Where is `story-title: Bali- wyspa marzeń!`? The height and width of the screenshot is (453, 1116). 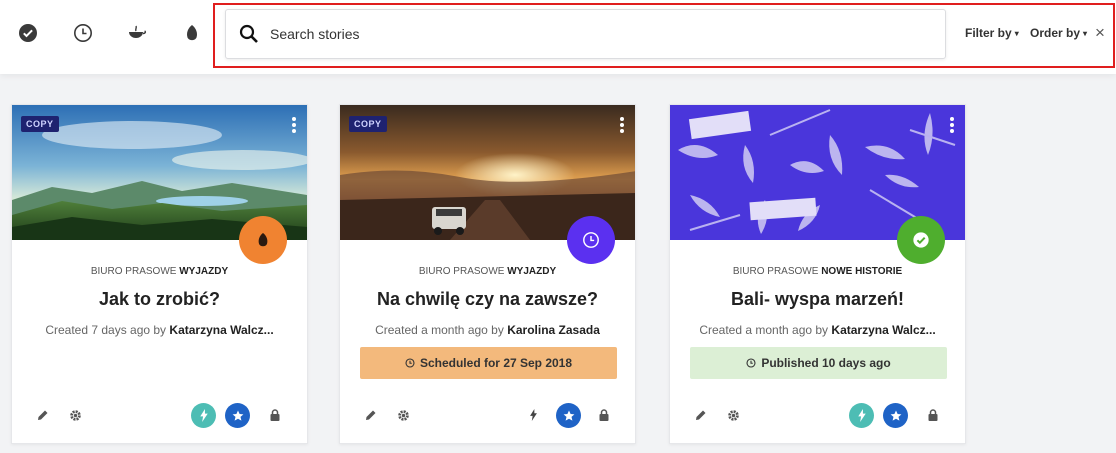
story-title: Bali- wyspa marzeń! is located at coordinates (817, 299).